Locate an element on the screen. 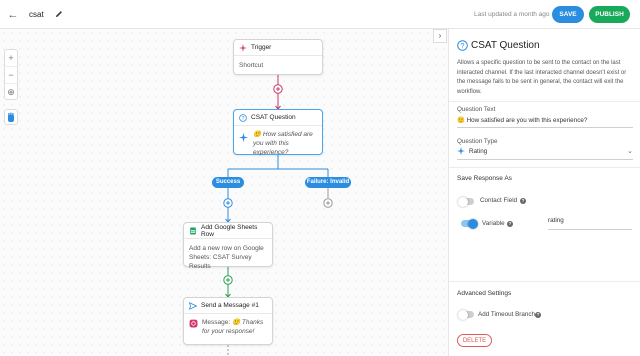  back-arrow-icon: ← is located at coordinates (13, 15).